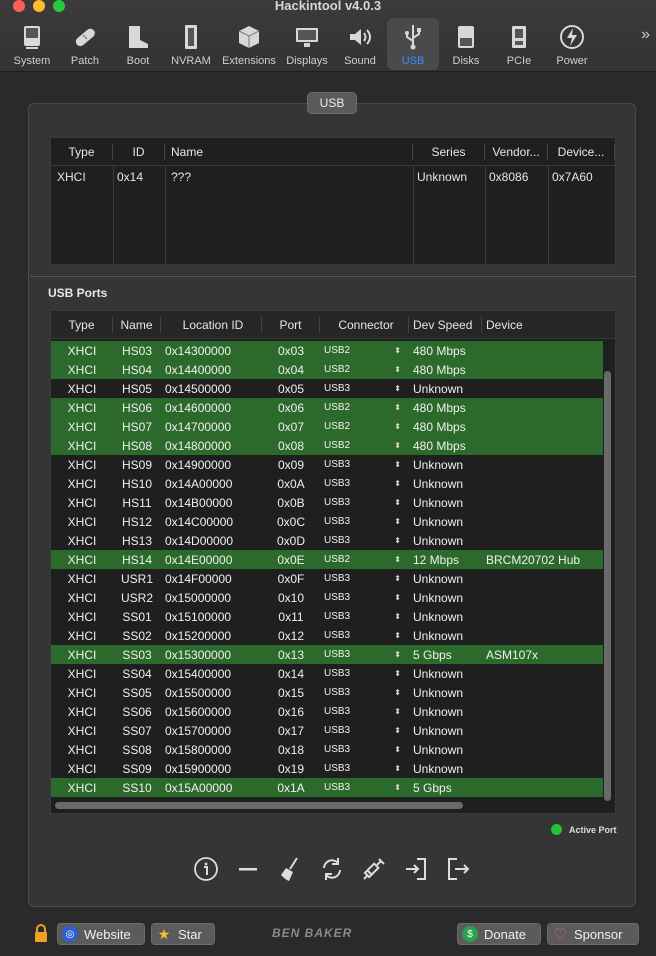  Describe the element at coordinates (85, 44) in the screenshot. I see `toolbar-item-patch: Patch` at that location.